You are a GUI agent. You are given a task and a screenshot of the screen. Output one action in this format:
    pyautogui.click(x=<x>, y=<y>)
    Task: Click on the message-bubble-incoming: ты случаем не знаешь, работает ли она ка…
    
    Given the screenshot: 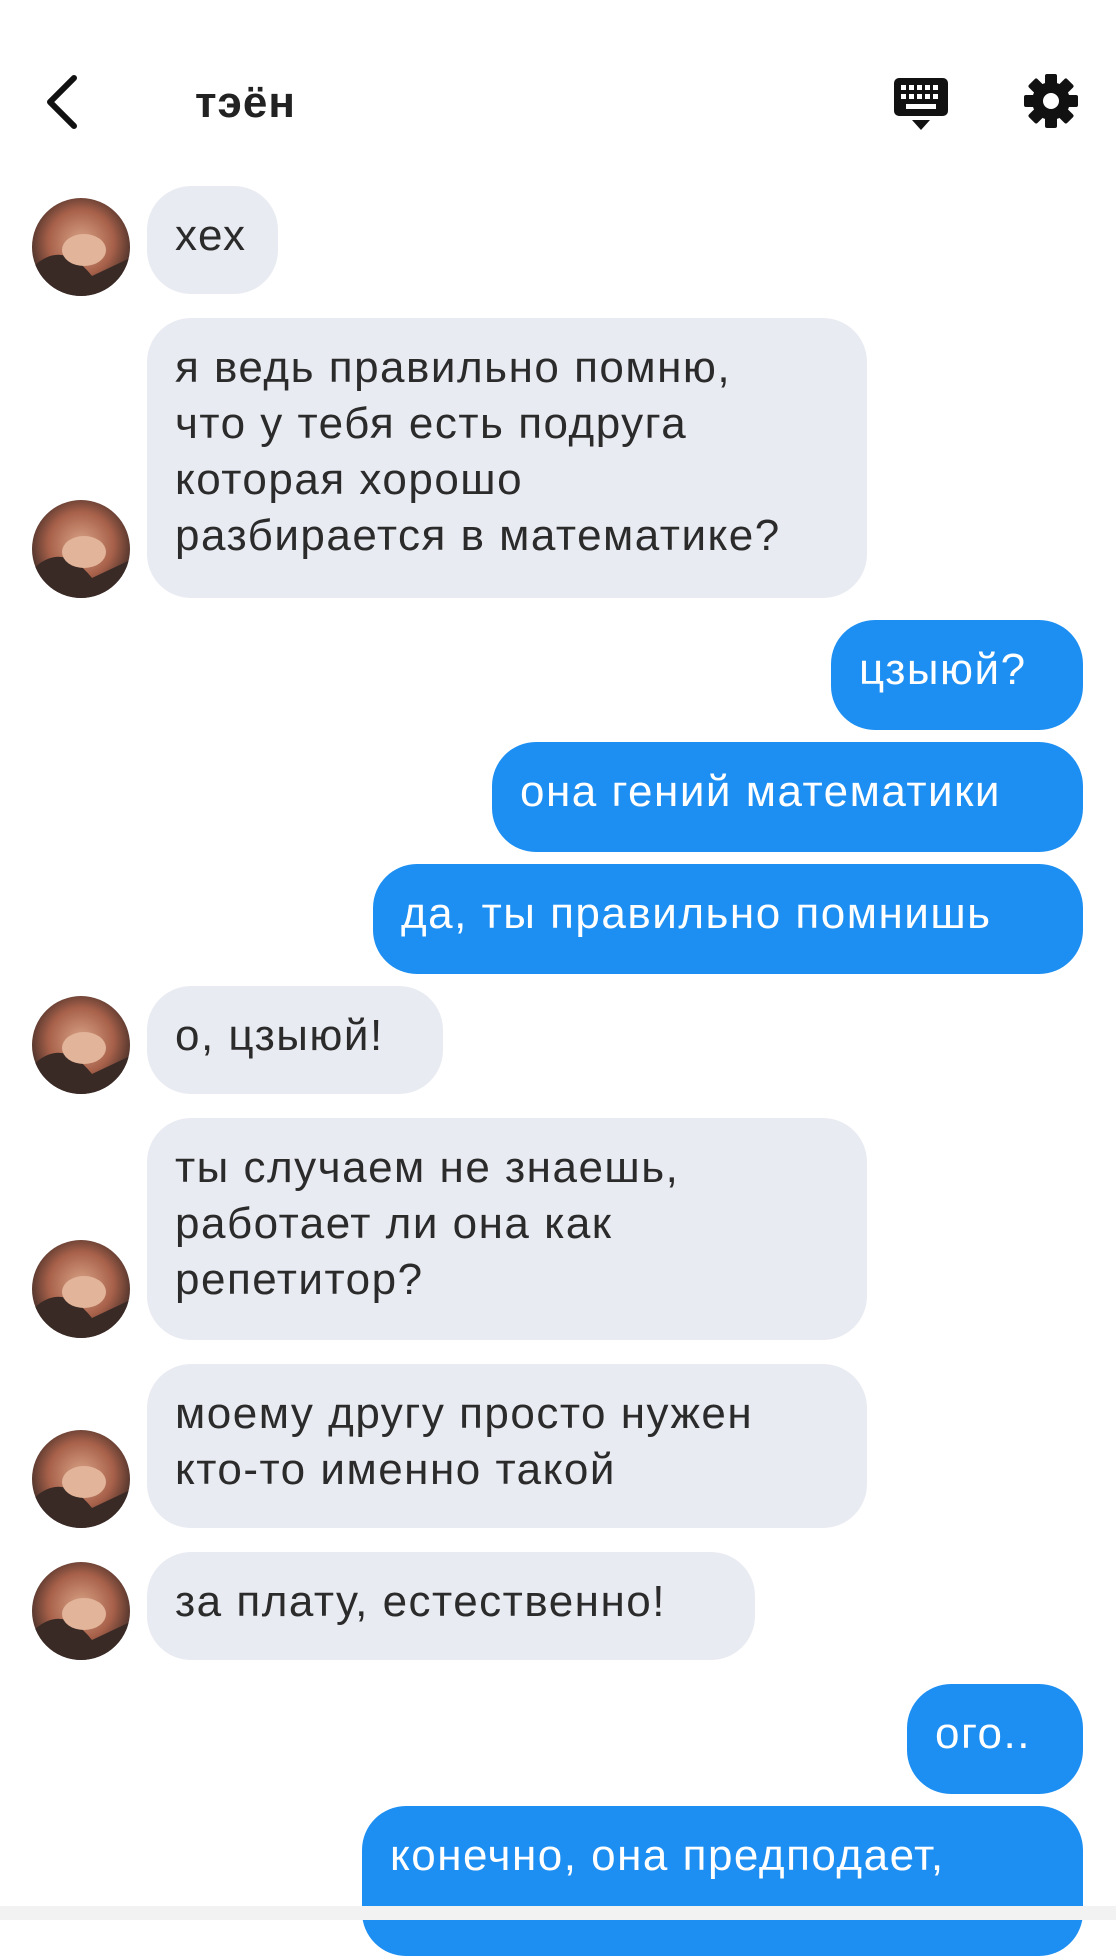 What is the action you would take?
    pyautogui.click(x=507, y=1229)
    